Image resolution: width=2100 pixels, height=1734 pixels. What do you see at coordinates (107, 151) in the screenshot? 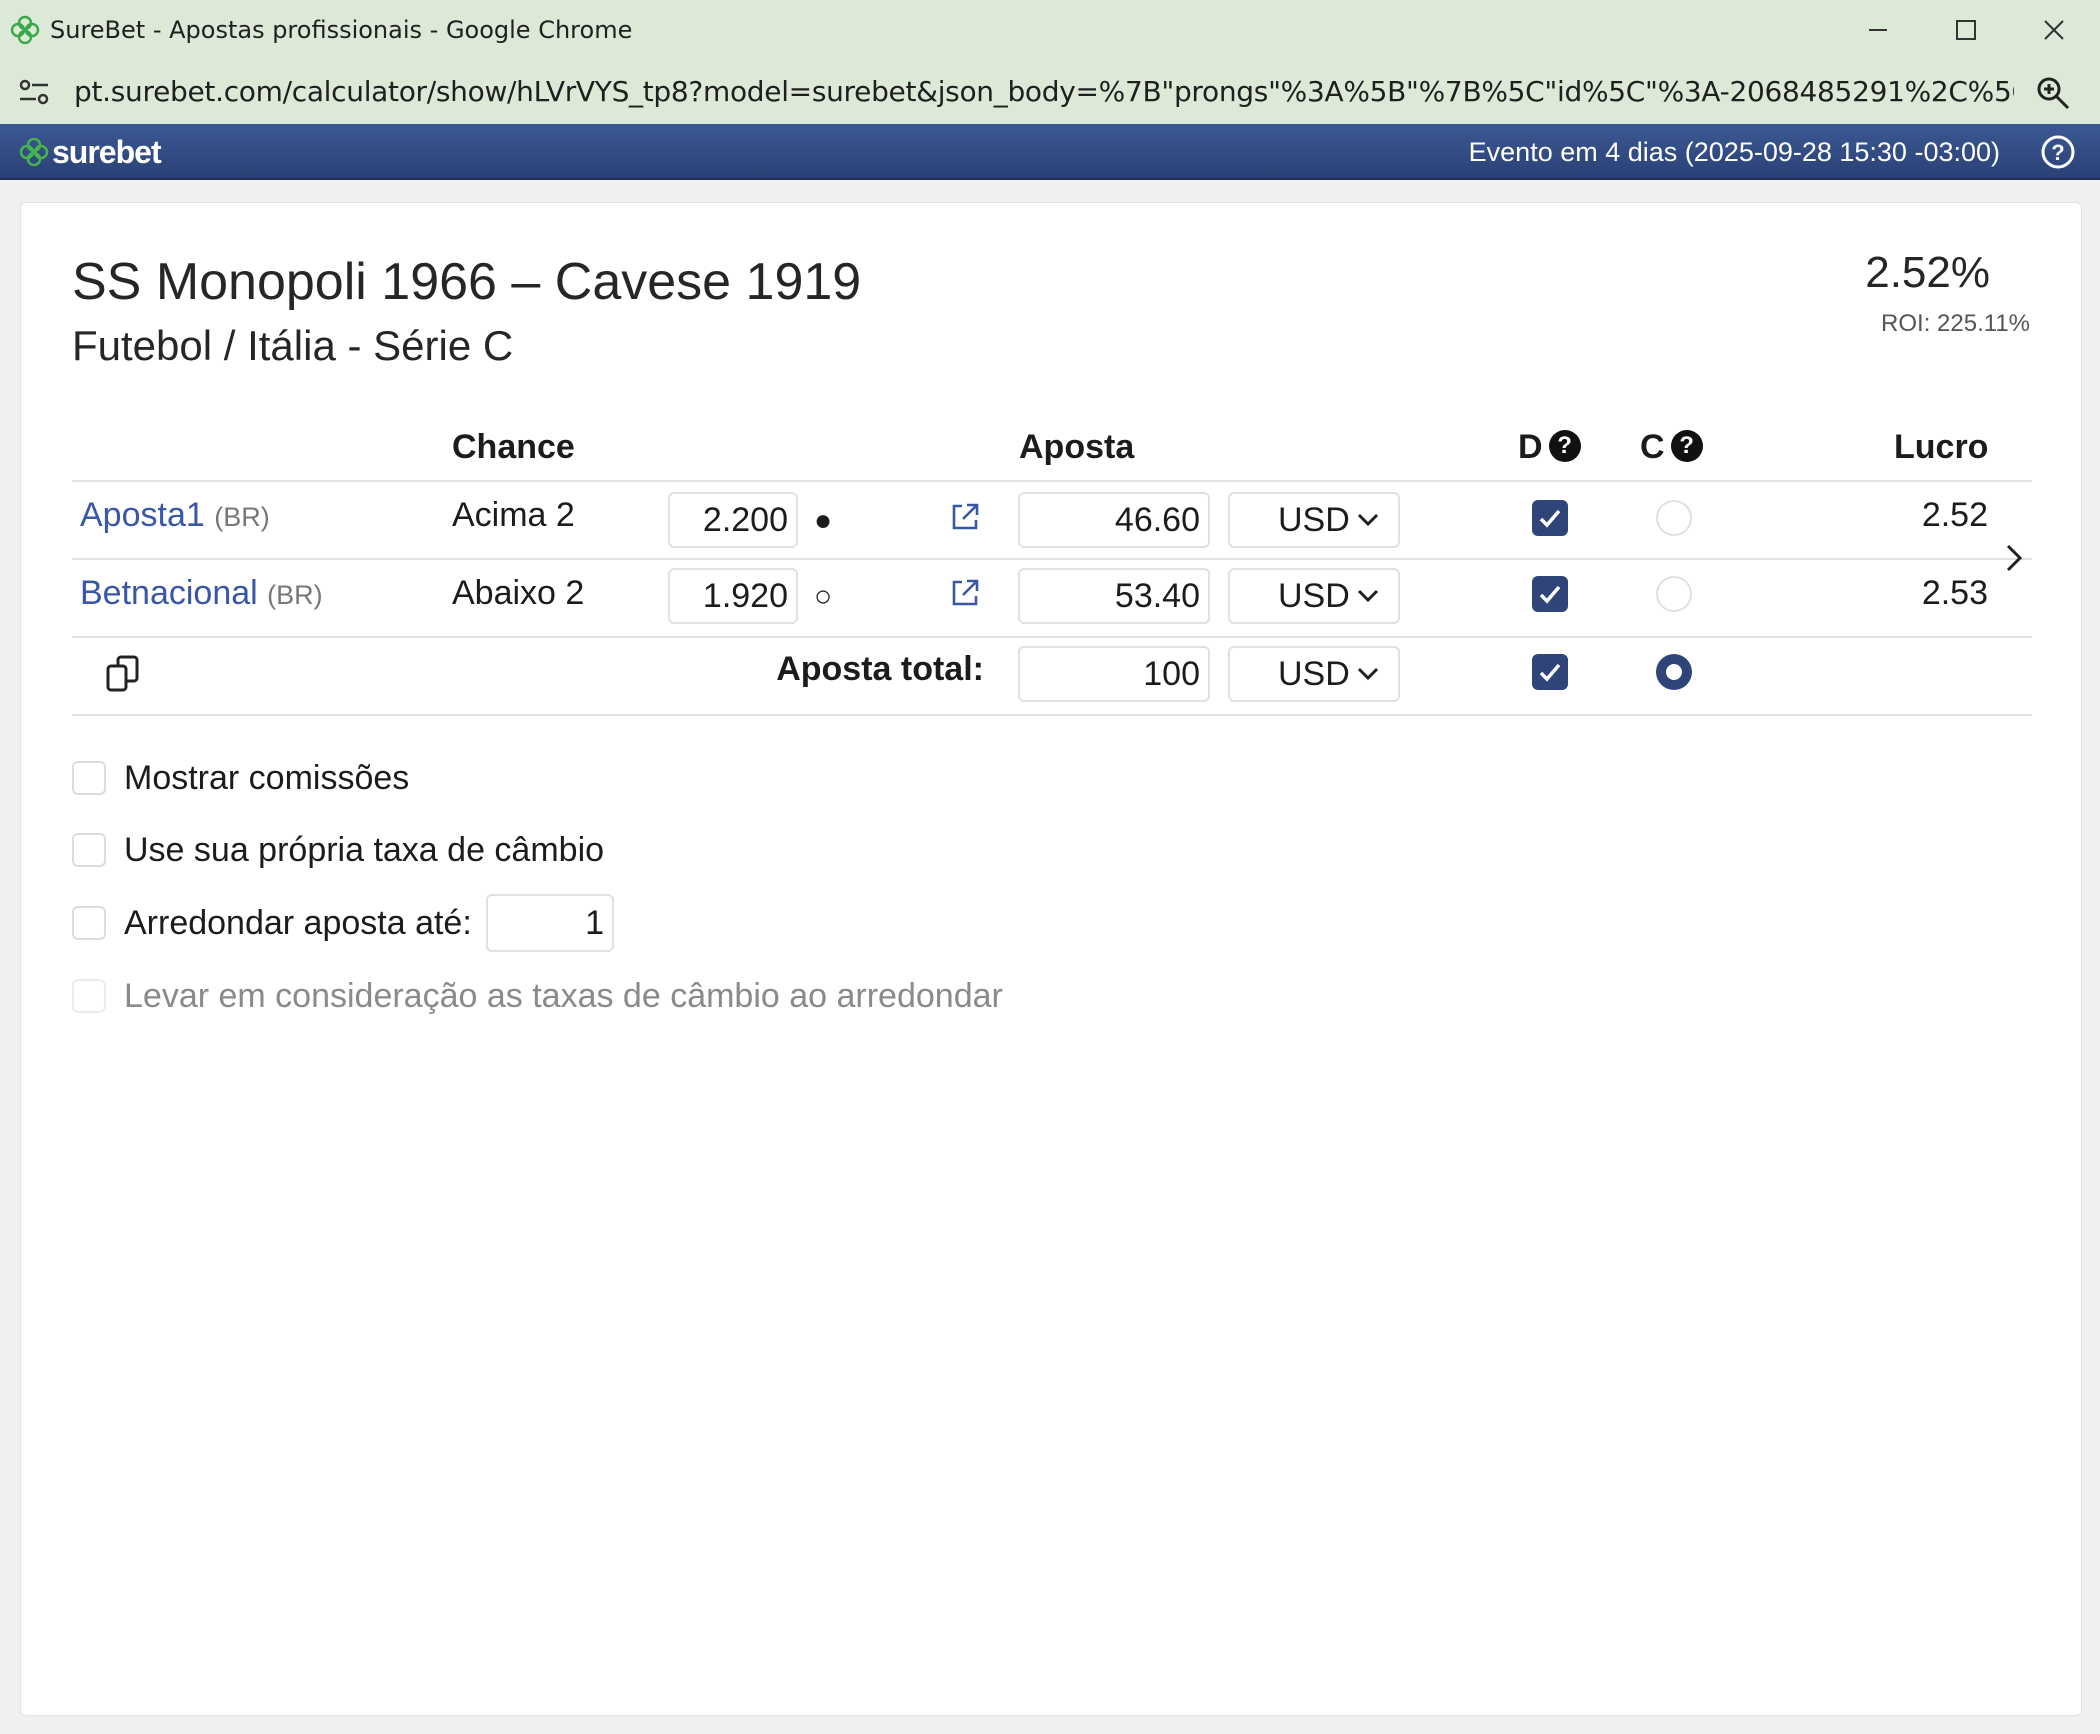
I see `logo-text: surebet` at bounding box center [107, 151].